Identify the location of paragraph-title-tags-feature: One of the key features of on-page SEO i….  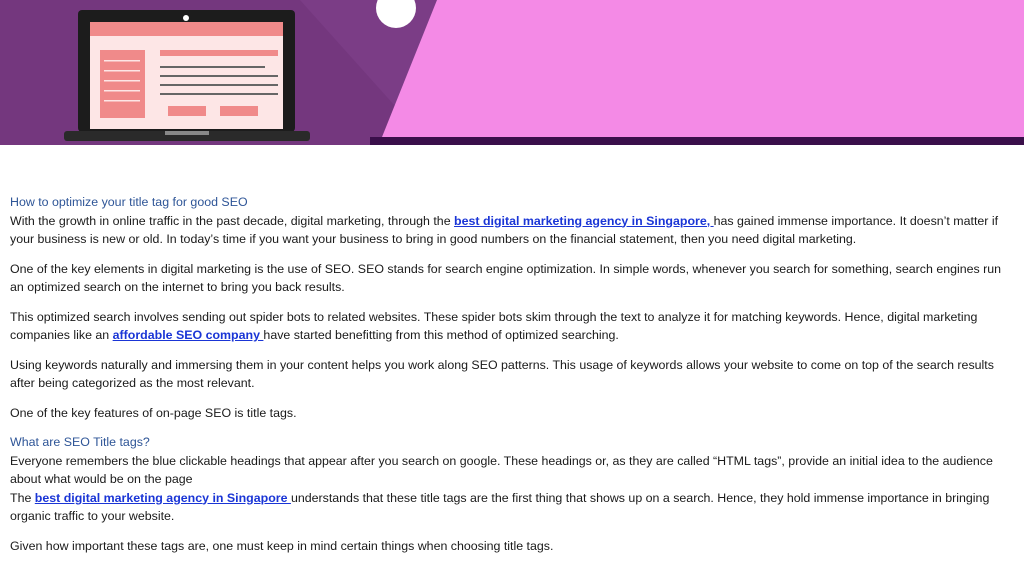
(153, 412).